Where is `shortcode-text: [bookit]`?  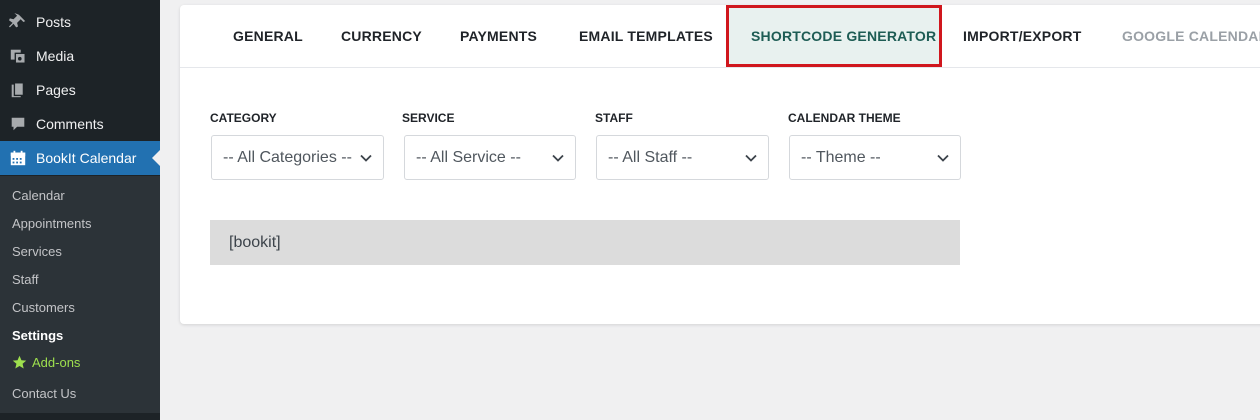 shortcode-text: [bookit] is located at coordinates (255, 242).